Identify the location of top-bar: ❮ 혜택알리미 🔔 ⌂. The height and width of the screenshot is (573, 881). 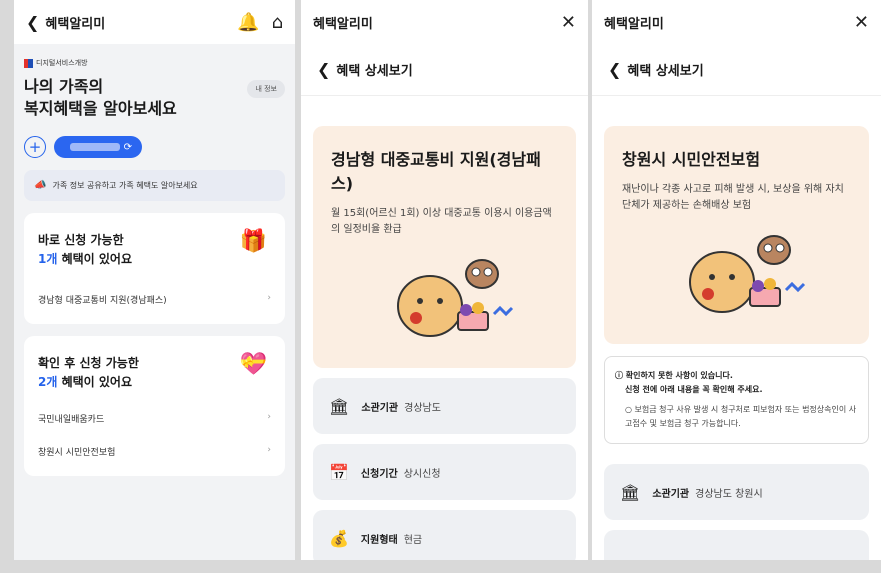
(154, 22).